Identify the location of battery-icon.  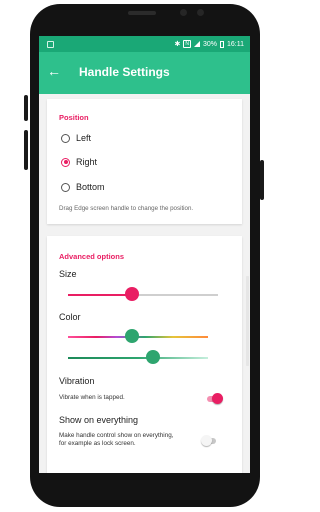
(222, 44).